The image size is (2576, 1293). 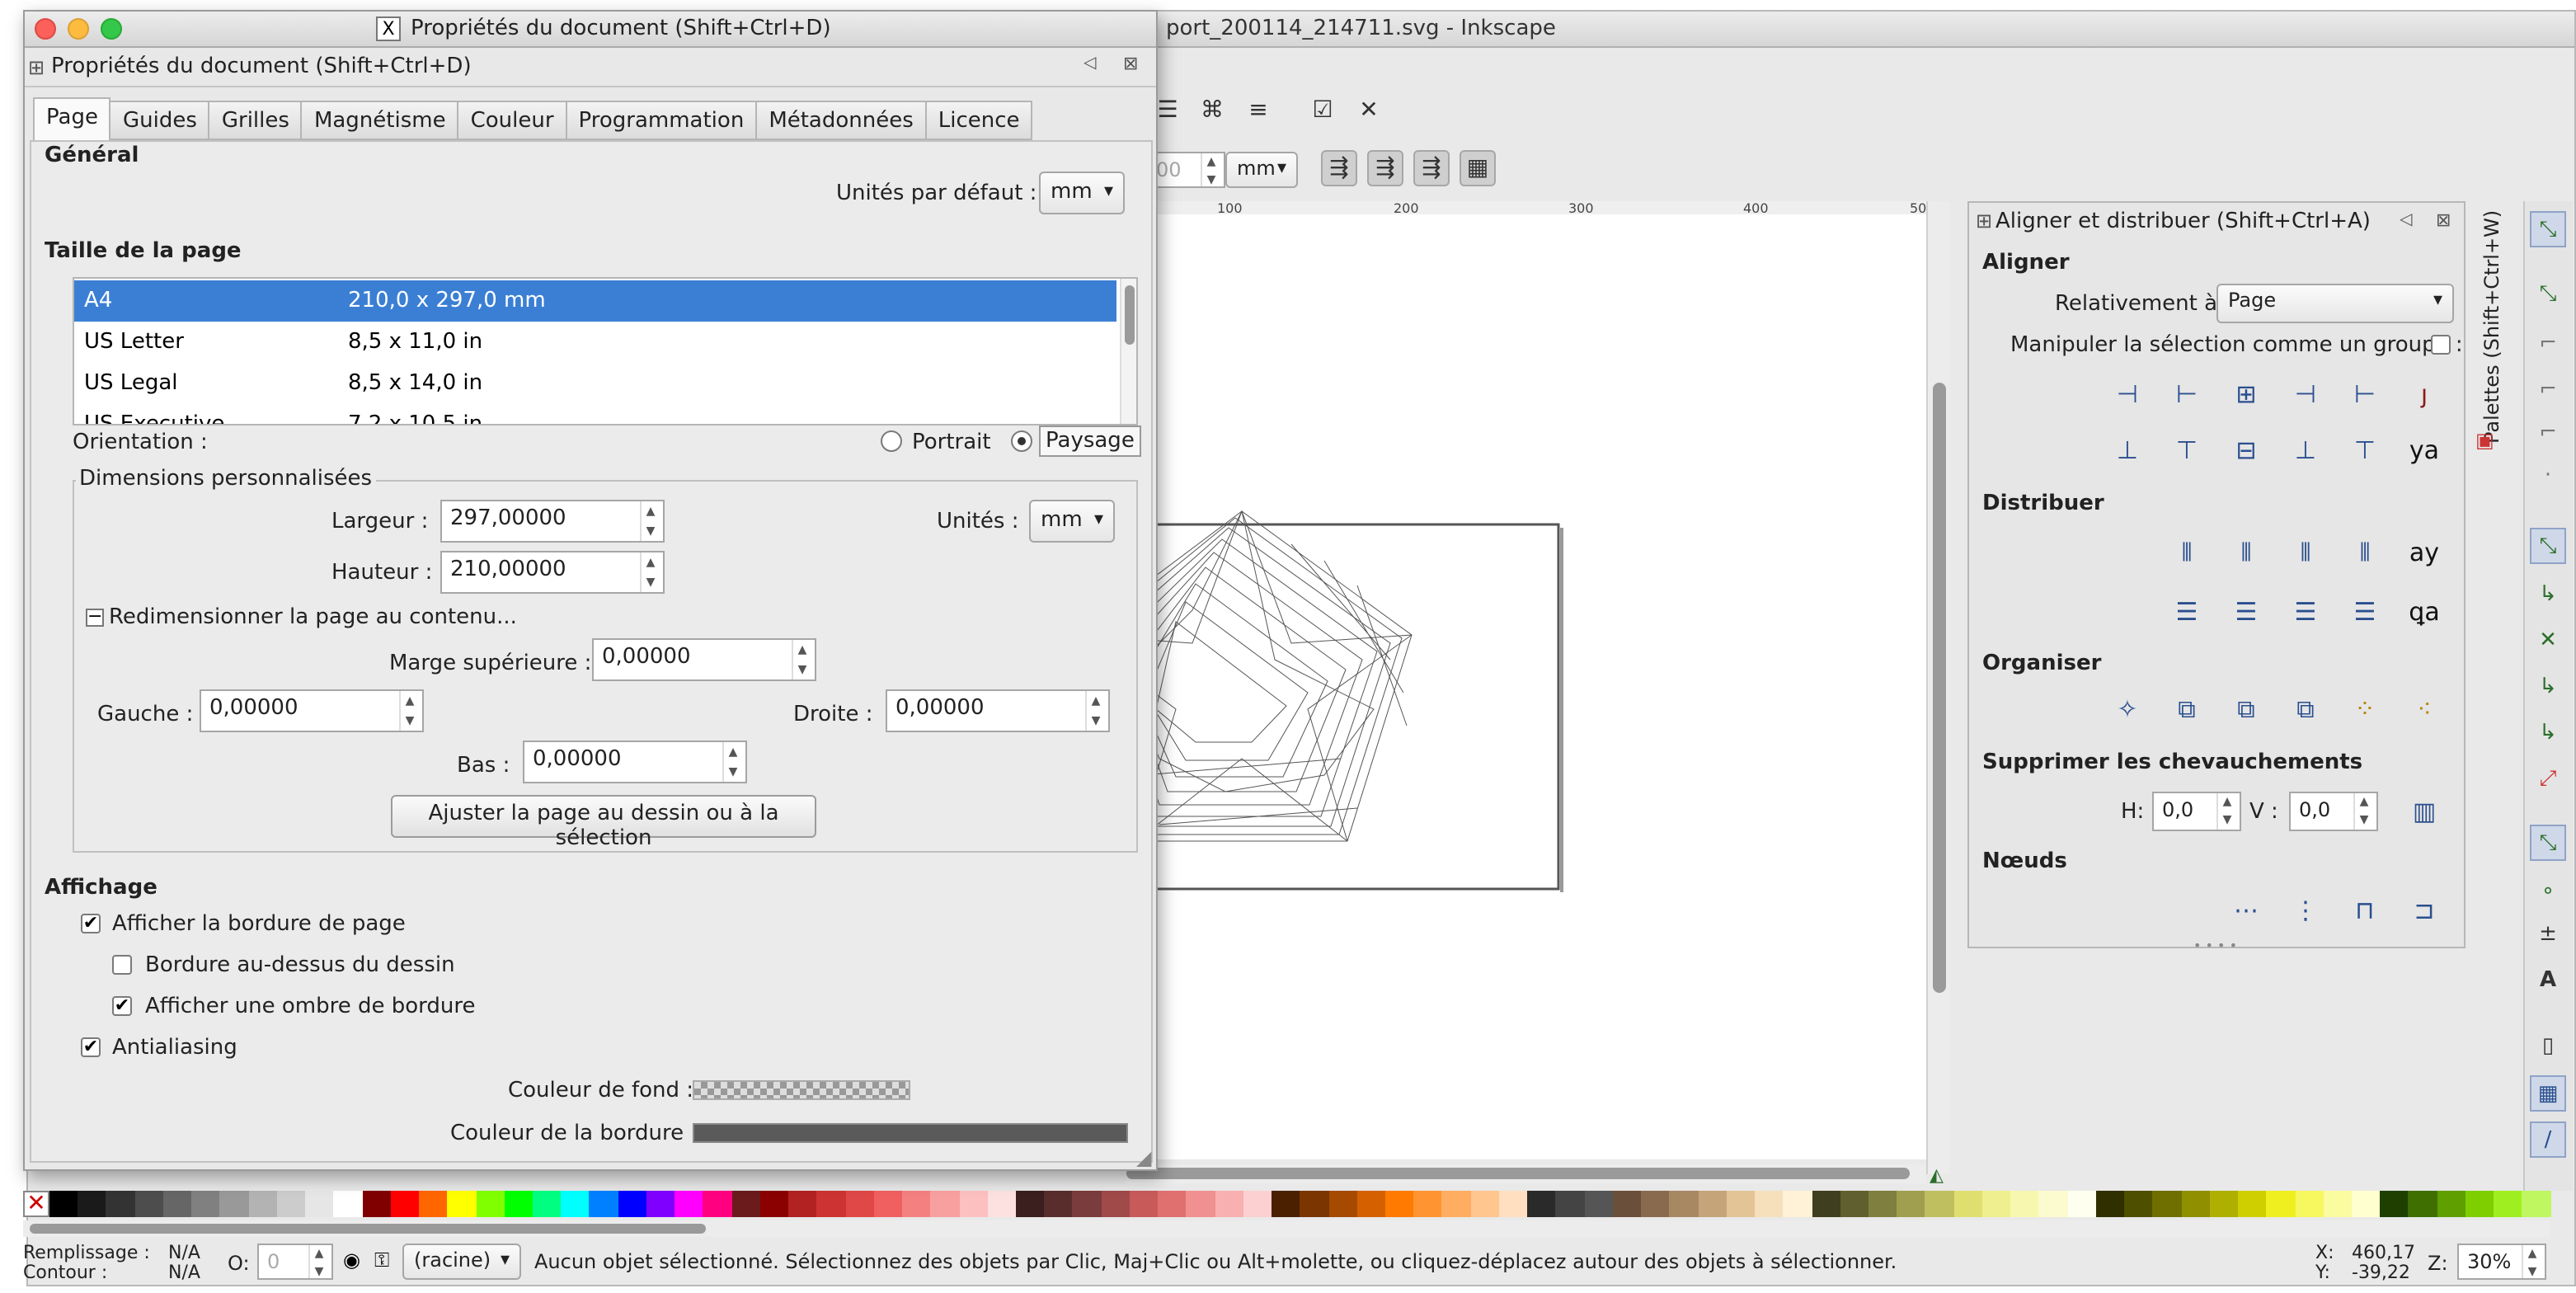 I want to click on exchange-positions-icon: ⧉, so click(x=2187, y=709).